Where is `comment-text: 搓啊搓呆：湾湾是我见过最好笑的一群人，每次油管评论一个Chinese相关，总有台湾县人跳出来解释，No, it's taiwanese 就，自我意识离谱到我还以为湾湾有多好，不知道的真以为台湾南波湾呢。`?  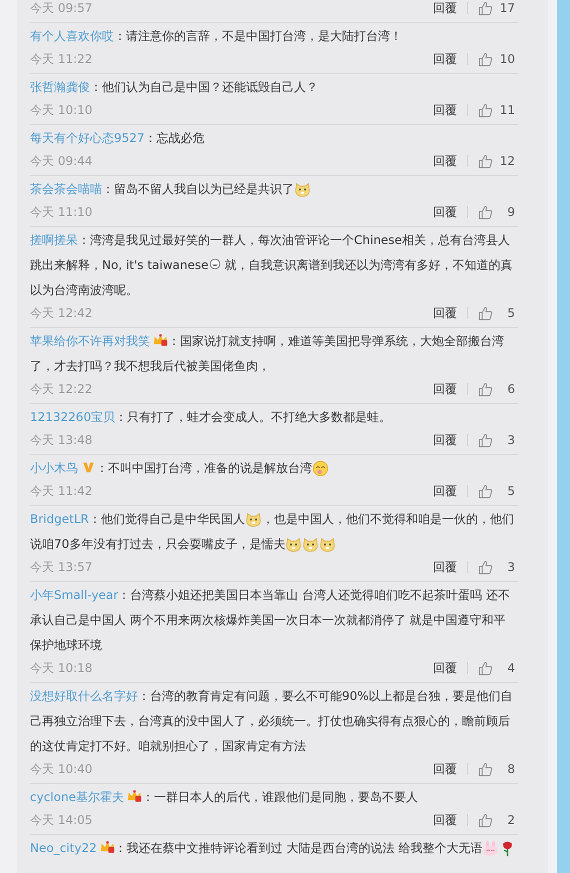 comment-text: 搓啊搓呆：湾湾是我见过最好笑的一群人，每次油管评论一个Chinese相关，总有台湾县人跳出来解释，No, it's taiwanese 就，自我意识离谱到我还以为湾湾有多好，不知道的真以为台湾南波湾呢。 is located at coordinates (272, 265).